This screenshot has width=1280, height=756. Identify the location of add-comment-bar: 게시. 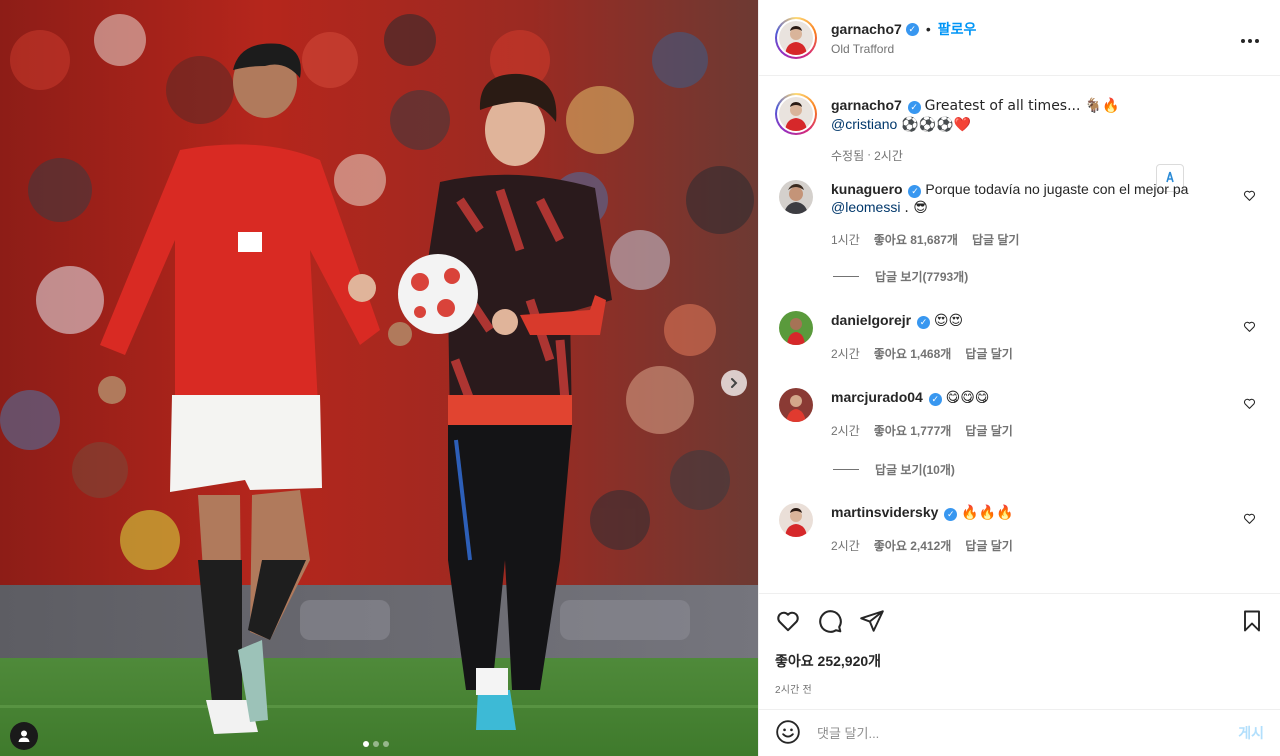
(1019, 732).